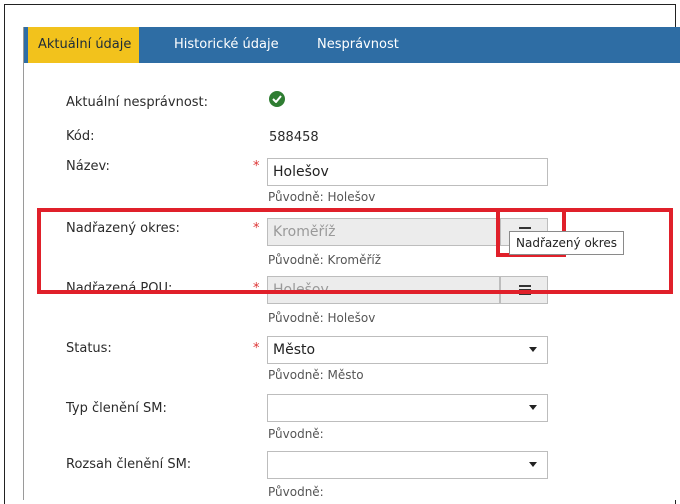 This screenshot has height=504, width=680. Describe the element at coordinates (129, 464) in the screenshot. I see `label-rozsah-cleneni-sm: Rozsah členění SM:` at that location.